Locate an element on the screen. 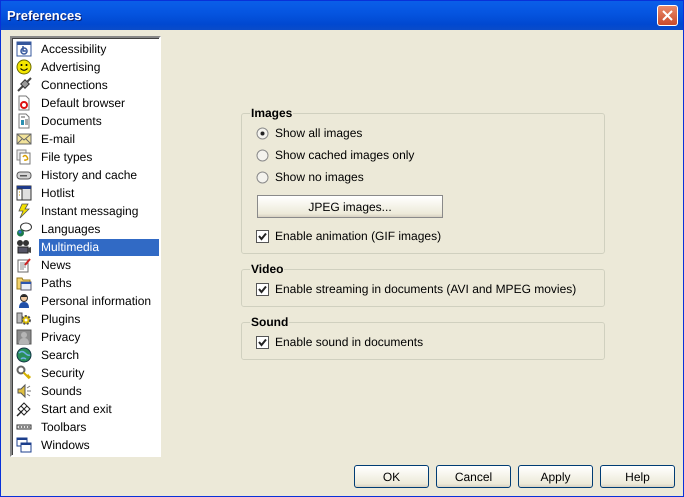 Image resolution: width=684 pixels, height=497 pixels. category-item: Hotlist is located at coordinates (57, 193).